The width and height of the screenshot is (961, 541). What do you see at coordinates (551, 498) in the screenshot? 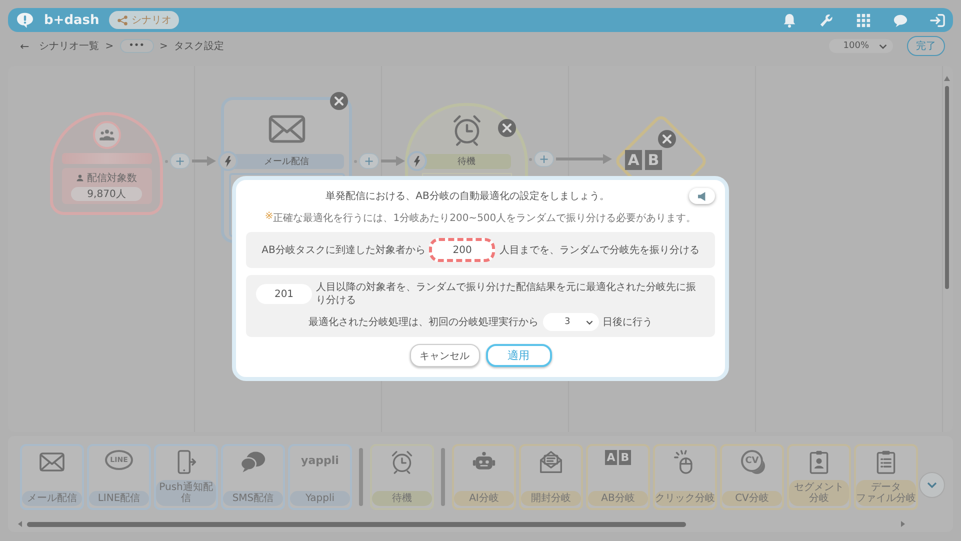
I see `task-label: 開封分岐` at bounding box center [551, 498].